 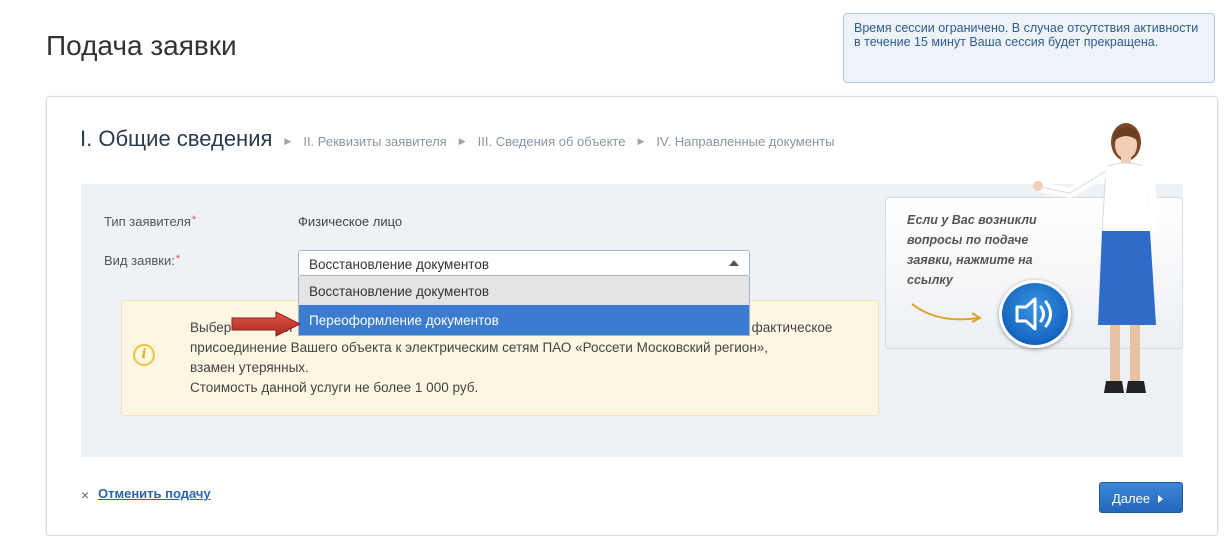 What do you see at coordinates (947, 313) in the screenshot?
I see `curved-arrow-icon` at bounding box center [947, 313].